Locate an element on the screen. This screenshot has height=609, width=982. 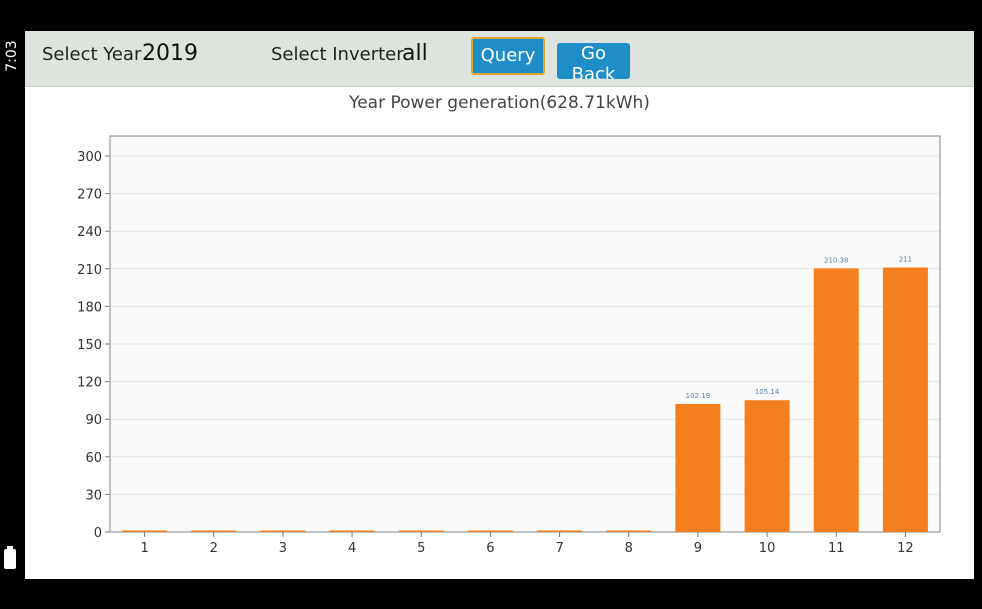
data-label: 105.14 is located at coordinates (767, 392).